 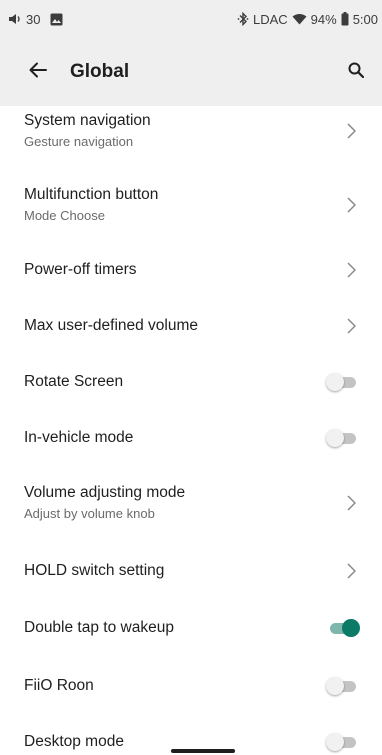 What do you see at coordinates (64, 215) in the screenshot?
I see `setting-subtitle: Mode Choose` at bounding box center [64, 215].